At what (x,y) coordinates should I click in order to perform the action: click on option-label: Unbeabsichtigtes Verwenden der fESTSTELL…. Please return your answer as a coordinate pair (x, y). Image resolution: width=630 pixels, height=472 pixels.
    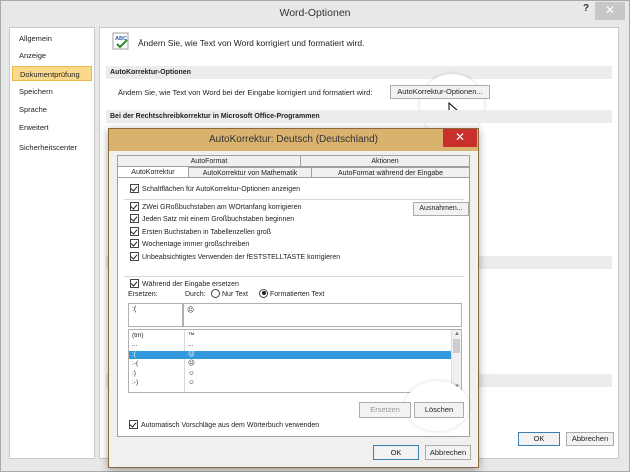
    Looking at the image, I should click on (241, 257).